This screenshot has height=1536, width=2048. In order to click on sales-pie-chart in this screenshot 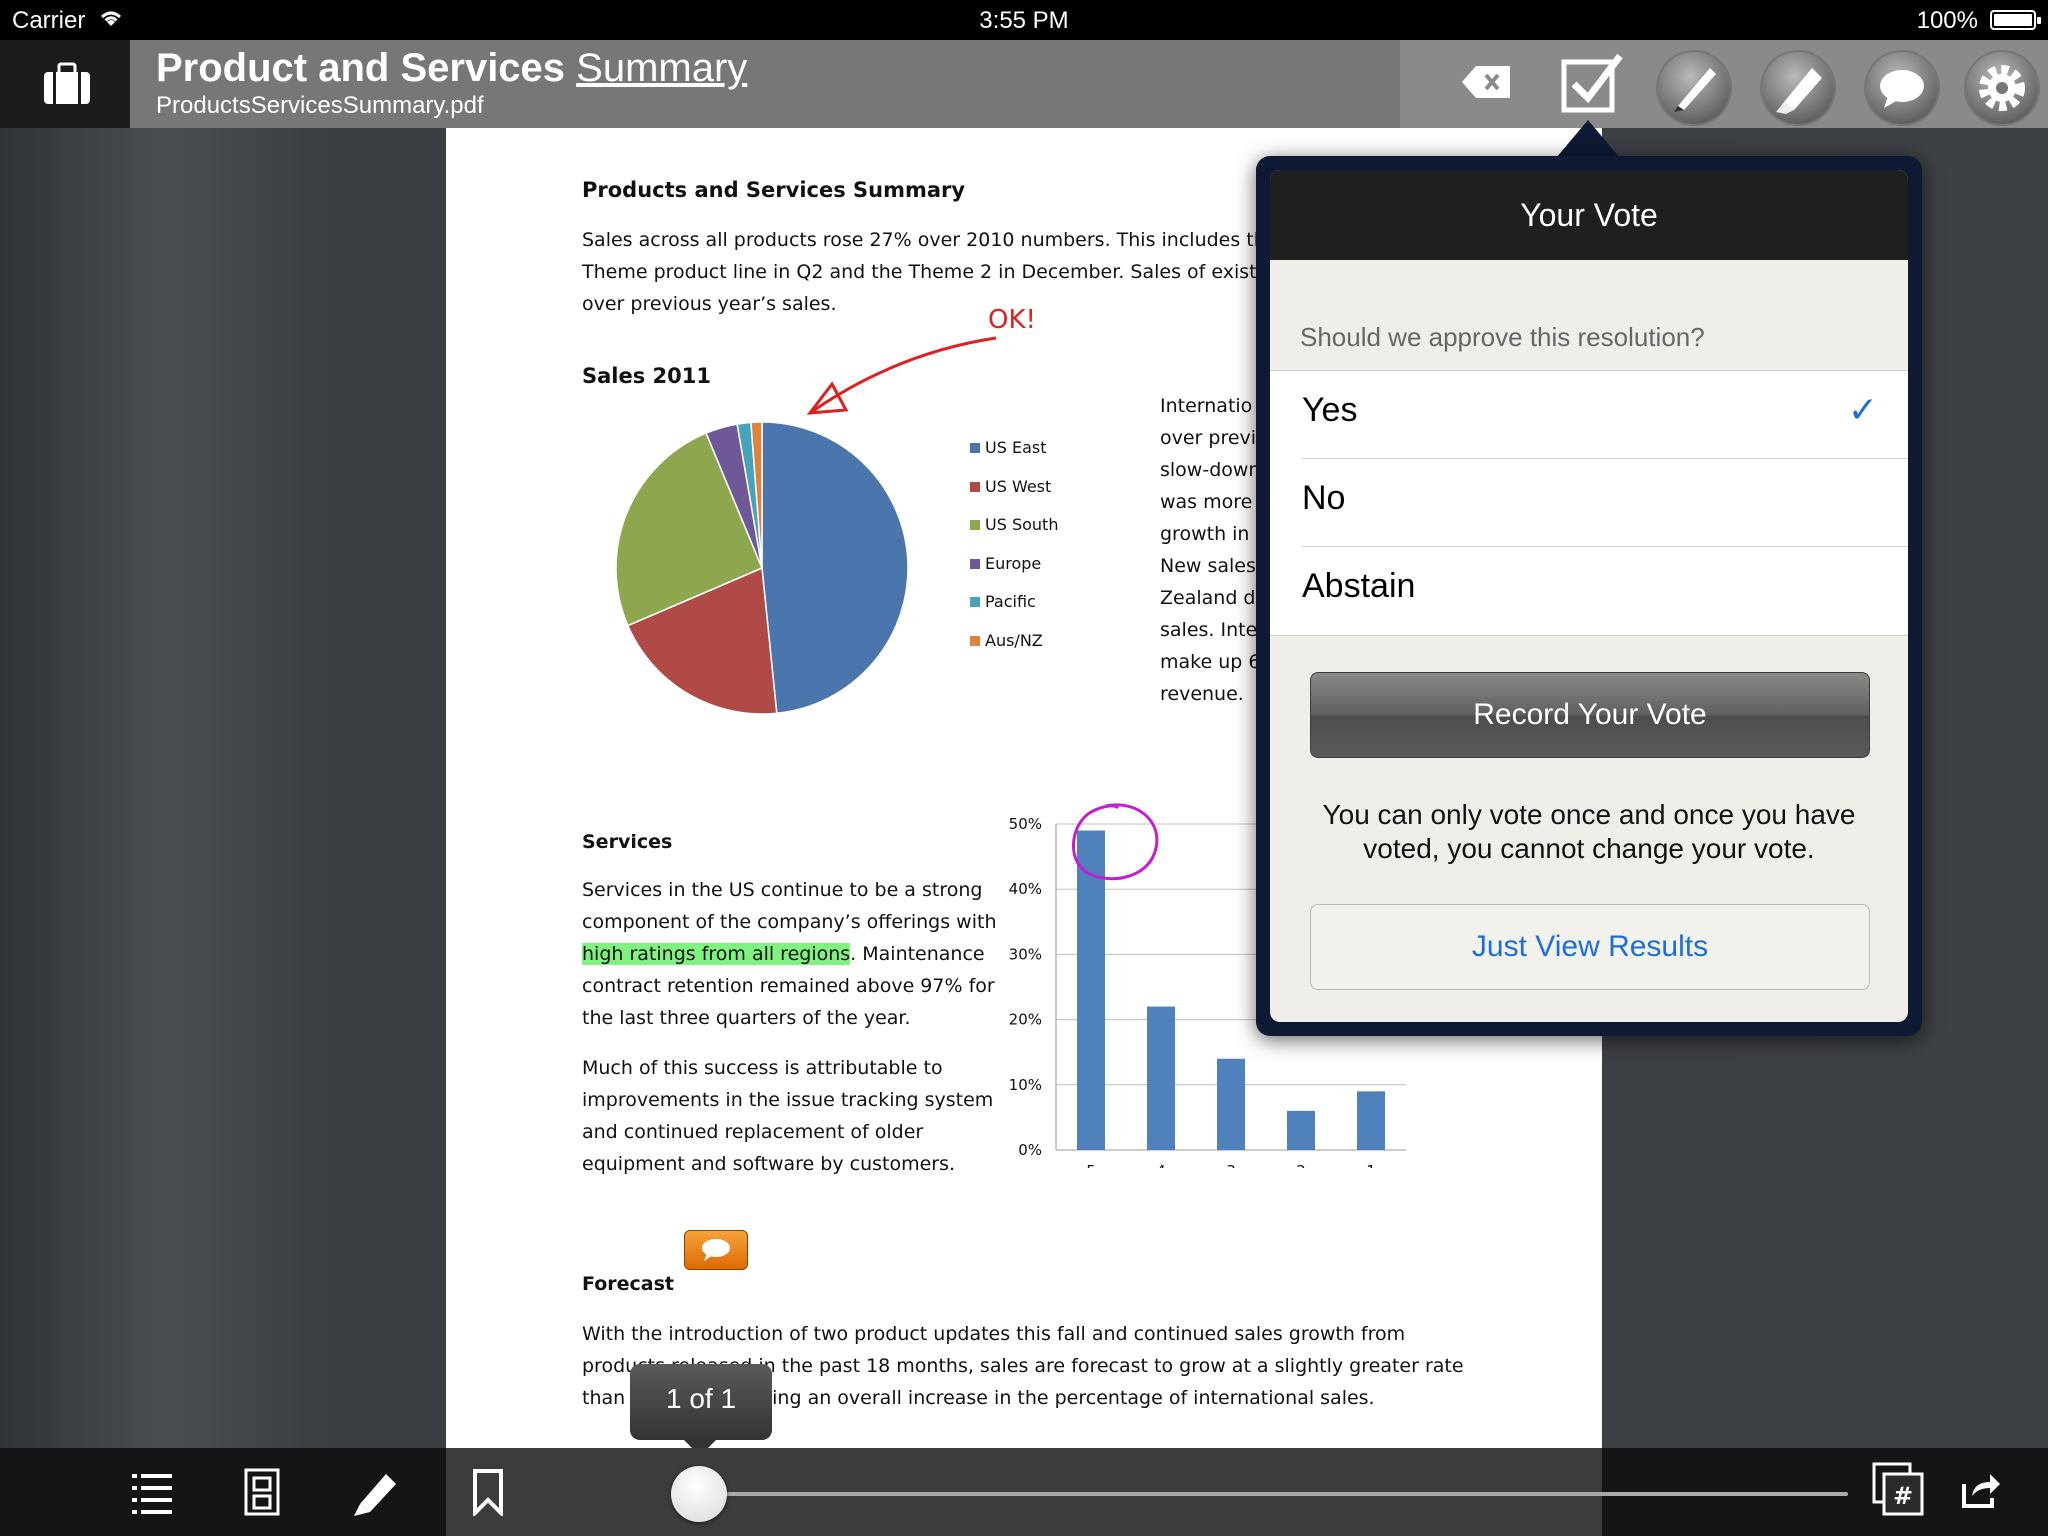, I will do `click(762, 568)`.